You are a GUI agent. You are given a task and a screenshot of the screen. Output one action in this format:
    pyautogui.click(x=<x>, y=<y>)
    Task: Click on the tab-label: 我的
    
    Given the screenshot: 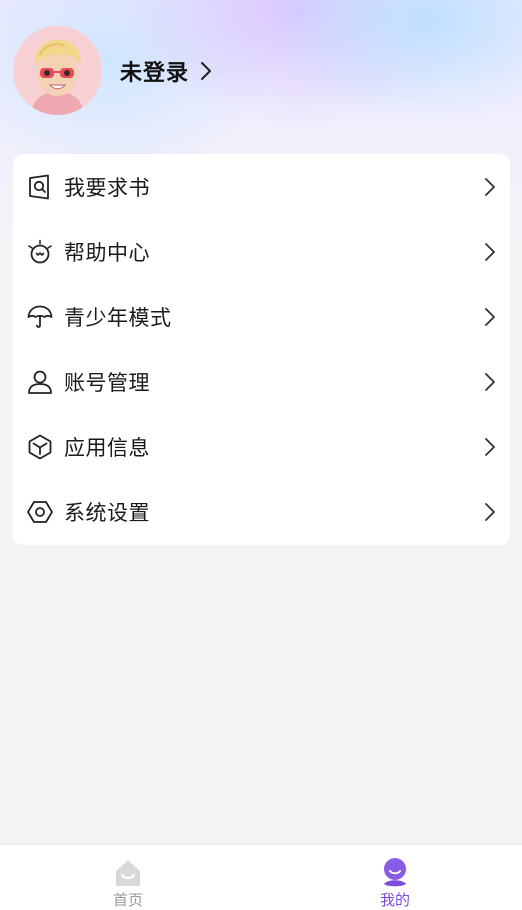 What is the action you would take?
    pyautogui.click(x=394, y=900)
    